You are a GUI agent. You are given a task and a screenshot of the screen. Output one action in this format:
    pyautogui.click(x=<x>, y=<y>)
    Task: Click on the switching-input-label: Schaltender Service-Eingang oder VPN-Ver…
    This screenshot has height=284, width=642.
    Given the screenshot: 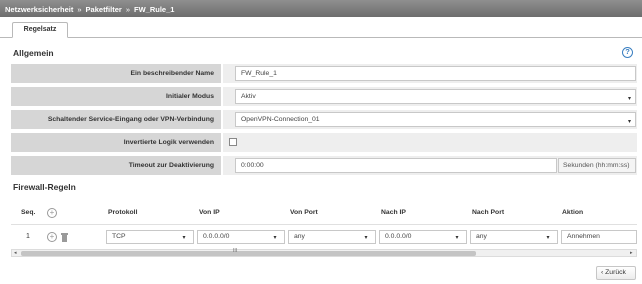 What is the action you would take?
    pyautogui.click(x=116, y=119)
    